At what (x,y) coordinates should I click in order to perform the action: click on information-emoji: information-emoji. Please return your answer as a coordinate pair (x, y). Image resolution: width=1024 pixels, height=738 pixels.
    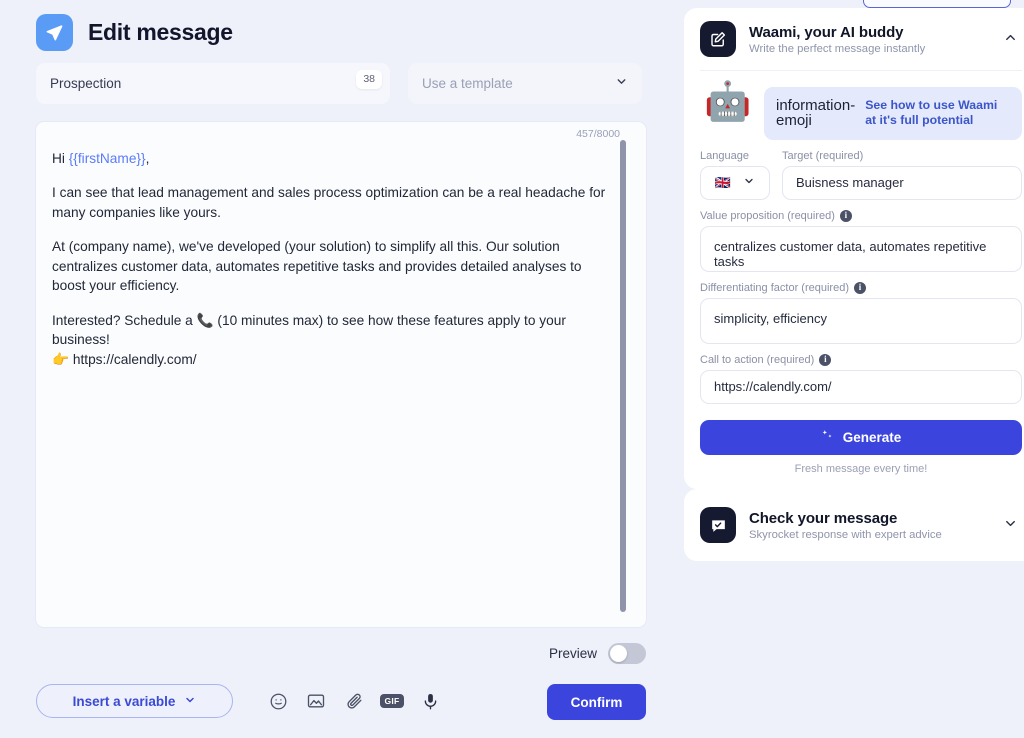
    Looking at the image, I should click on (816, 113).